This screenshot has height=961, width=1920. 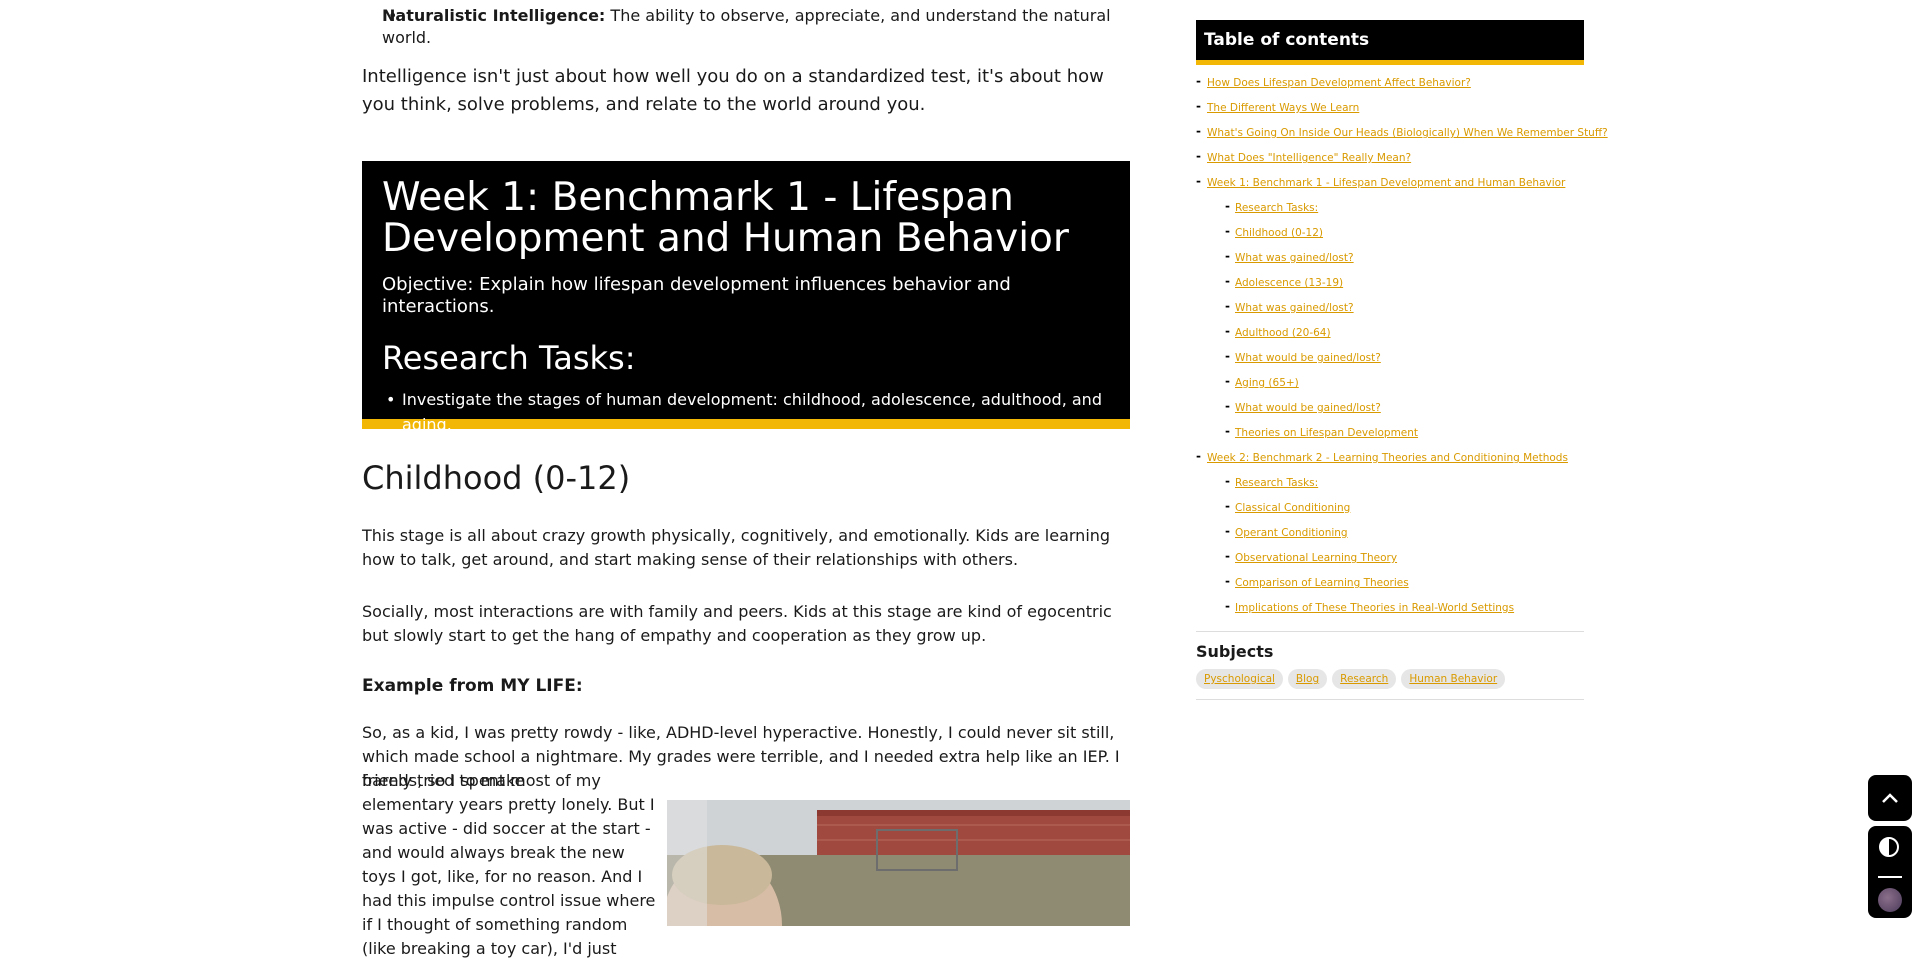 What do you see at coordinates (1390, 508) in the screenshot?
I see `toc-item: - Classical Conditioning` at bounding box center [1390, 508].